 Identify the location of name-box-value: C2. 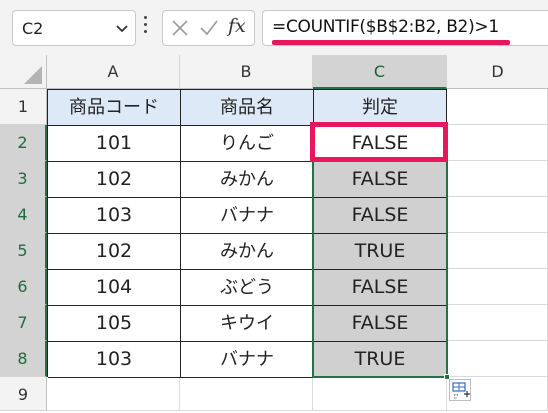
(32, 28).